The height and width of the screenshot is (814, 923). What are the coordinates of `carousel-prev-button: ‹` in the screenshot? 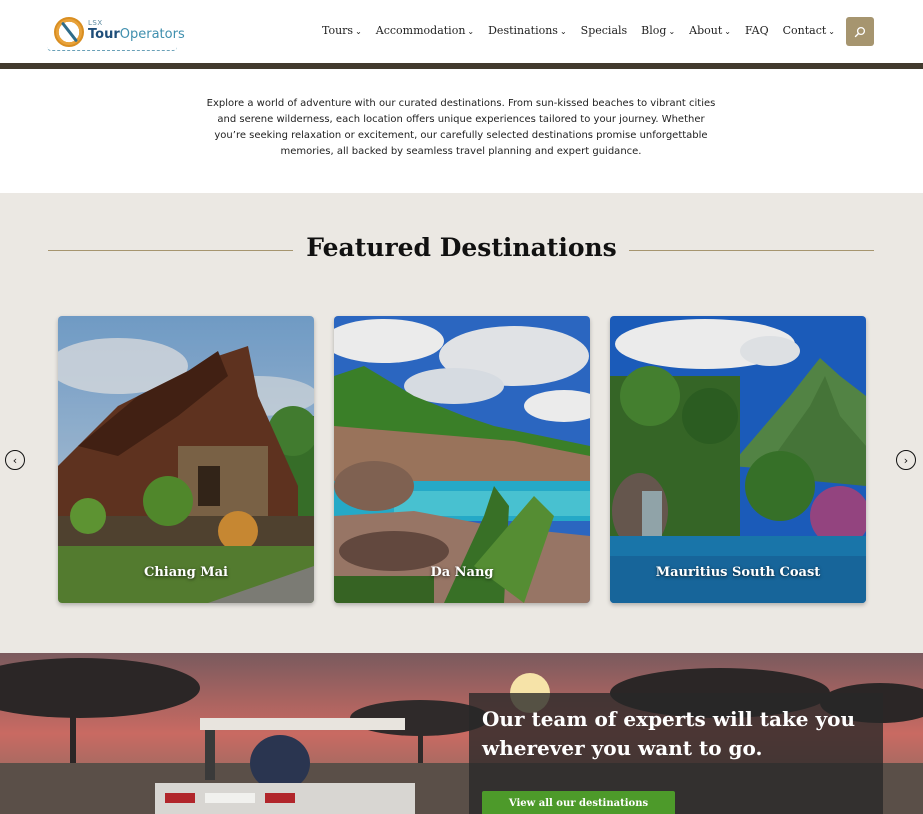 It's located at (15, 460).